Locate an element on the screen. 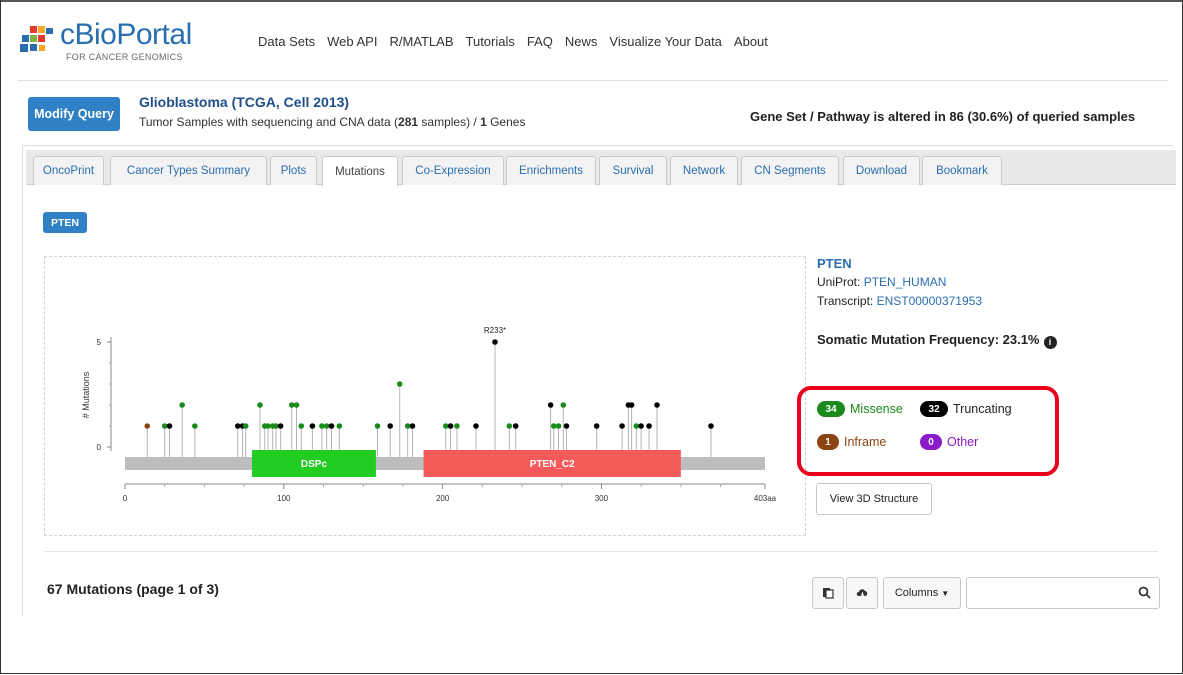 Image resolution: width=1183 pixels, height=675 pixels. tab-bookmark: Bookmark is located at coordinates (962, 170).